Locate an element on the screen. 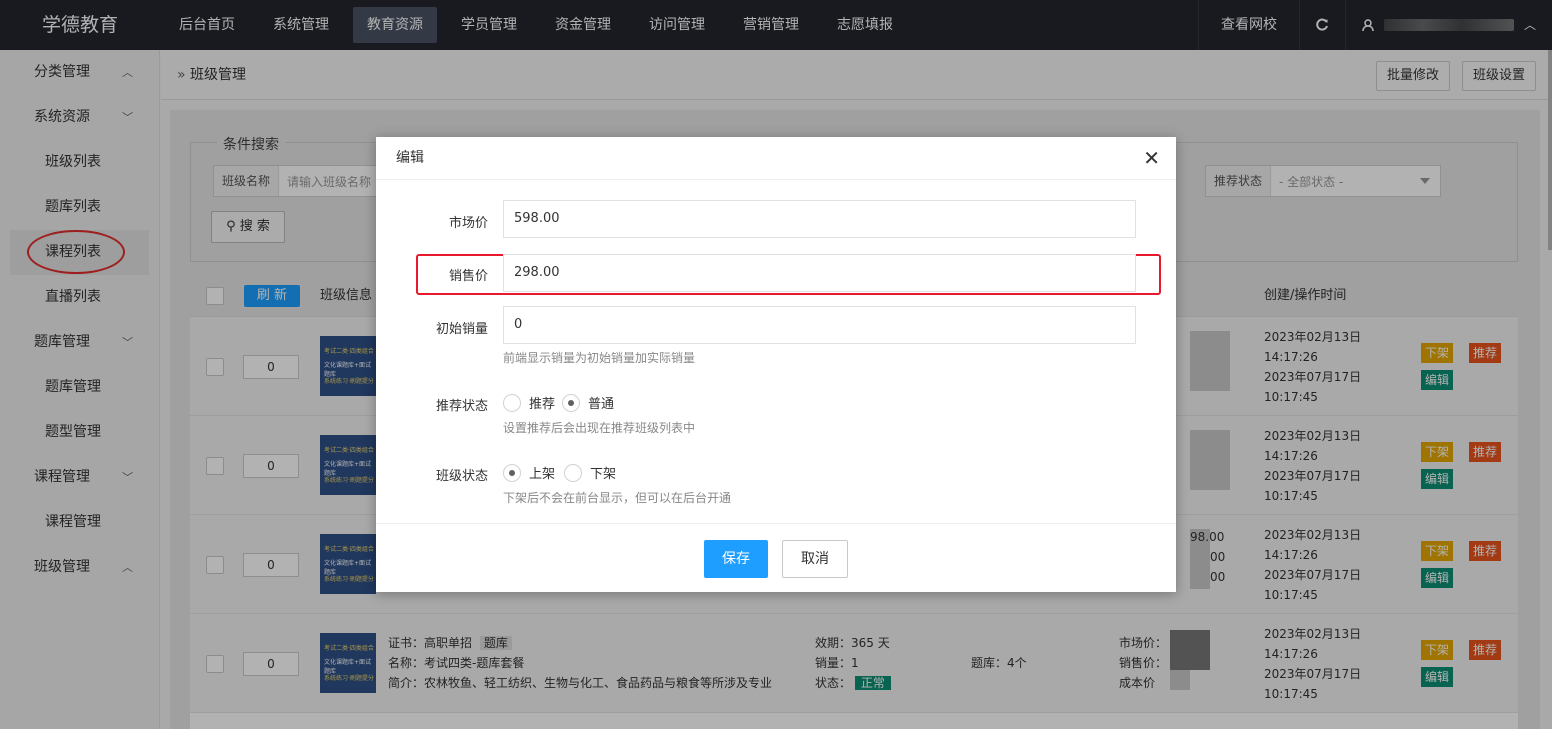  radio-label: 下架 is located at coordinates (603, 474).